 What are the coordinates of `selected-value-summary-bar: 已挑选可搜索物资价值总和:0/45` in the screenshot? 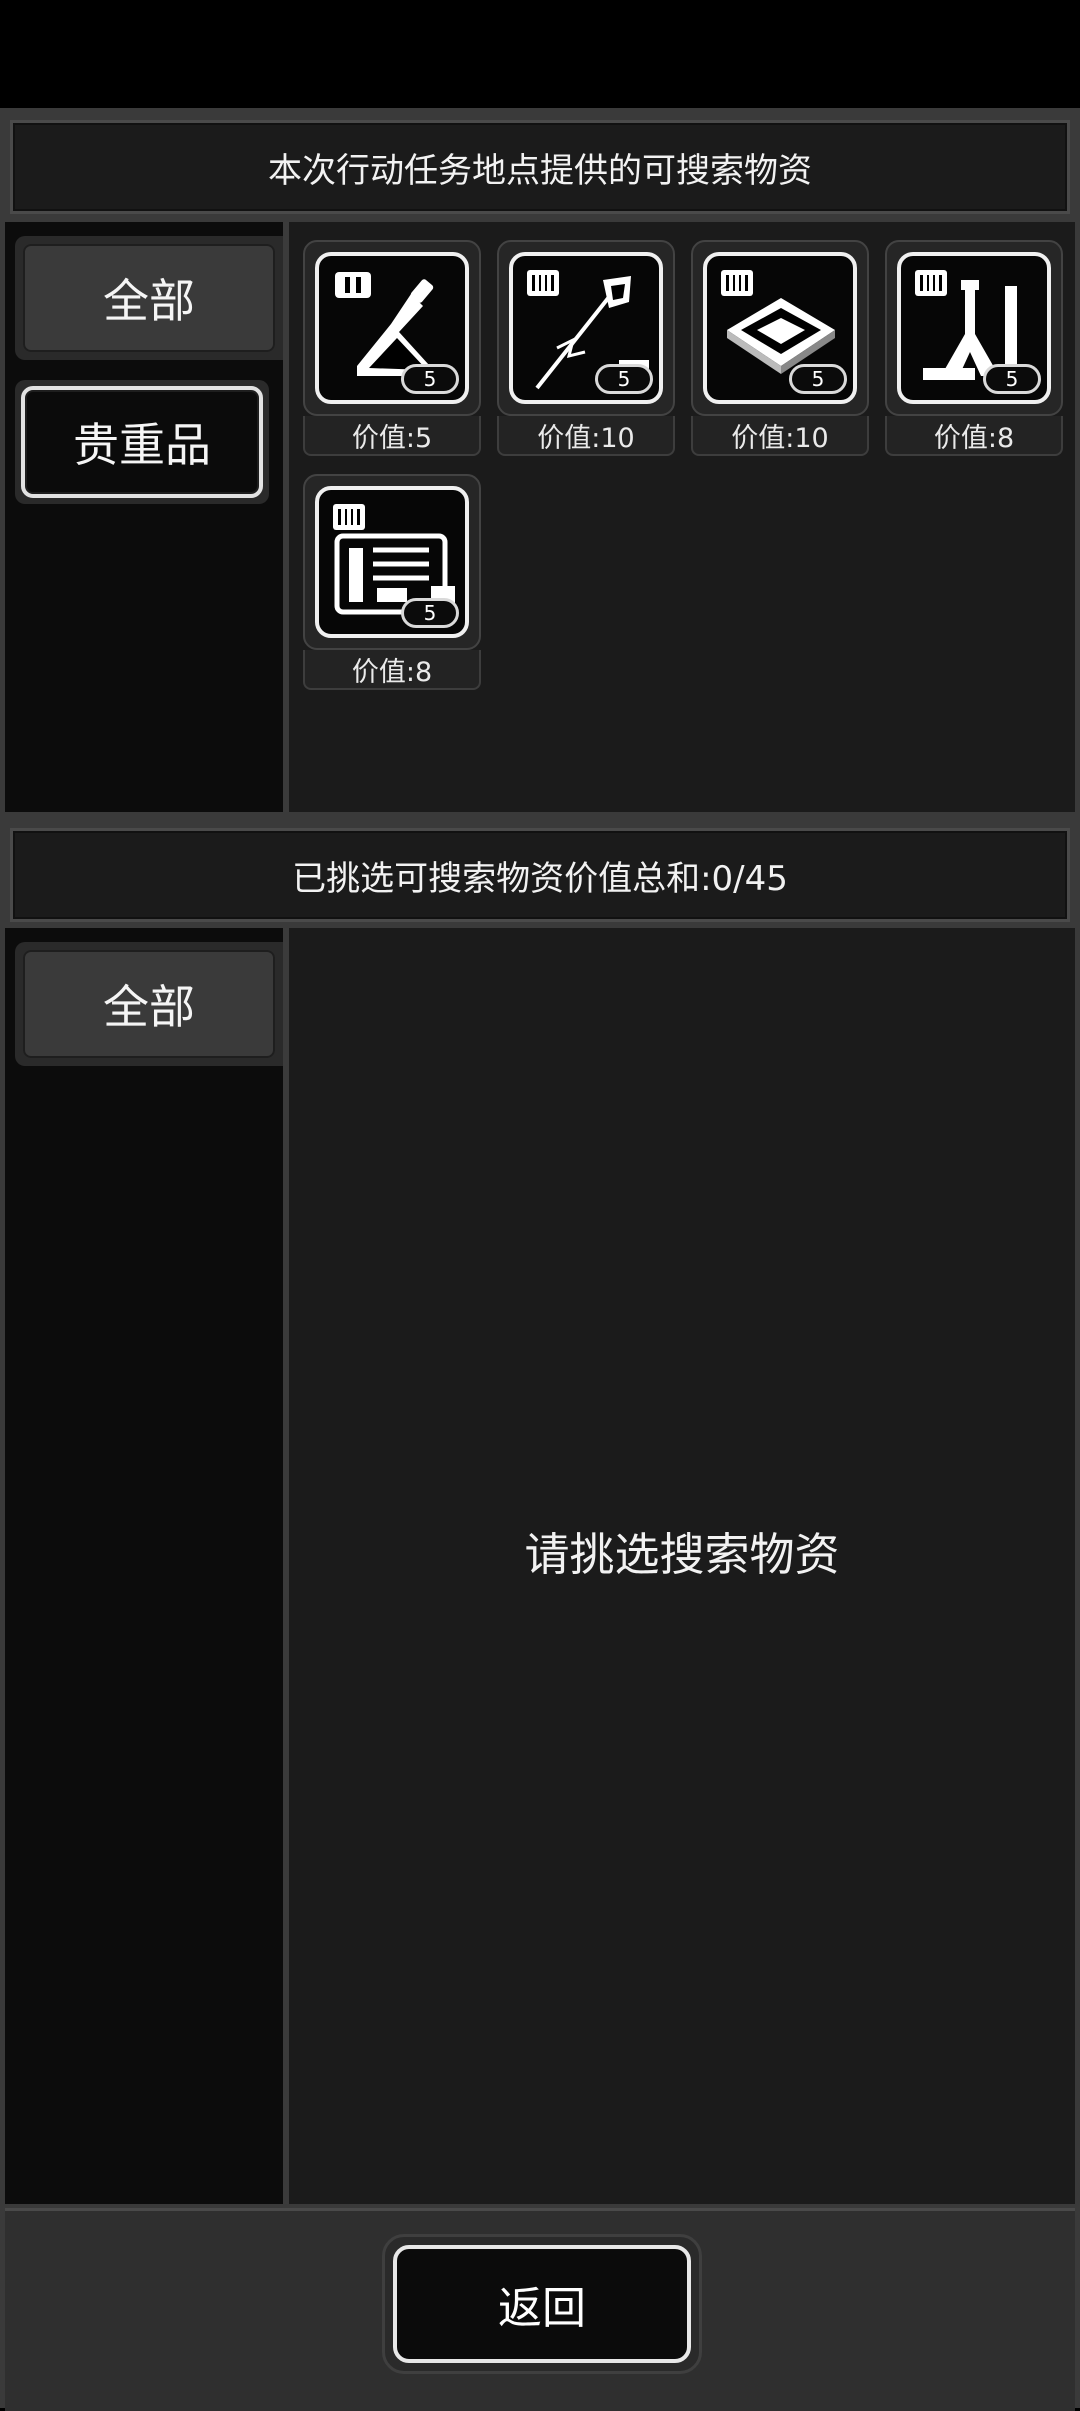 It's located at (540, 875).